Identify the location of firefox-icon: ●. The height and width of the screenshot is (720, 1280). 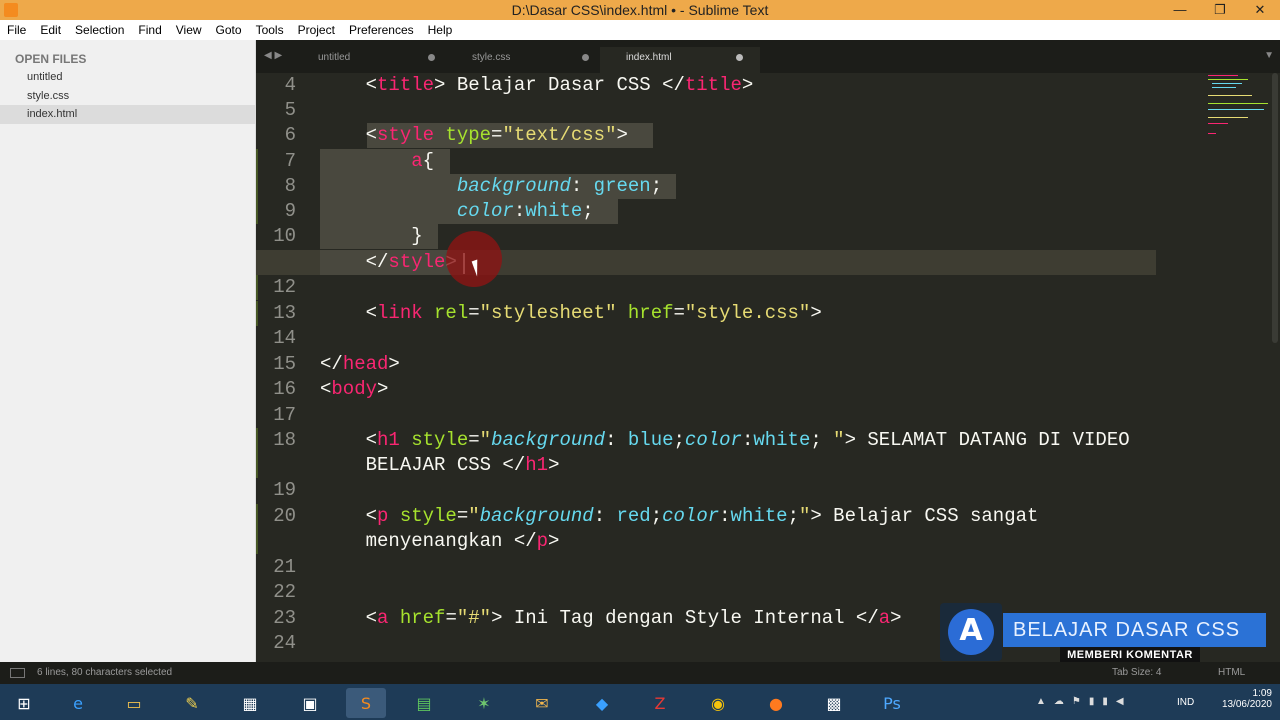
(776, 703).